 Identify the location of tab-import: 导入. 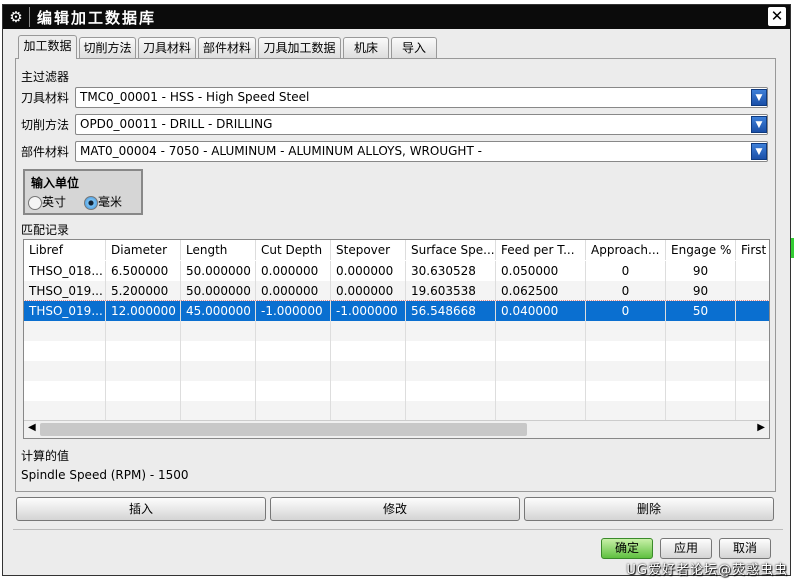
(414, 48).